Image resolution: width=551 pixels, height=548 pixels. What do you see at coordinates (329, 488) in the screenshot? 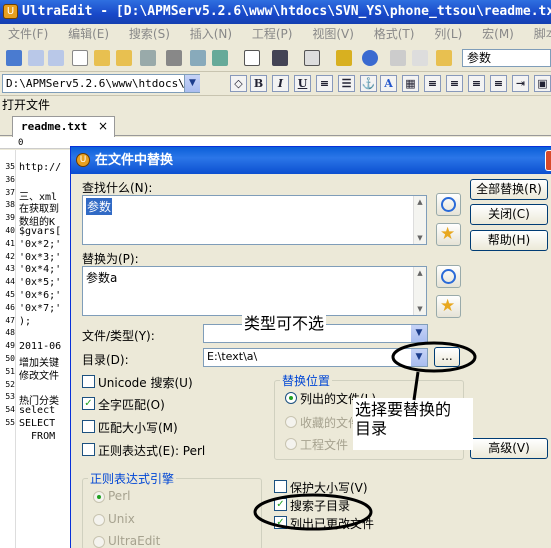
I see `preserve-case-label: 保护大小写(V)` at bounding box center [329, 488].